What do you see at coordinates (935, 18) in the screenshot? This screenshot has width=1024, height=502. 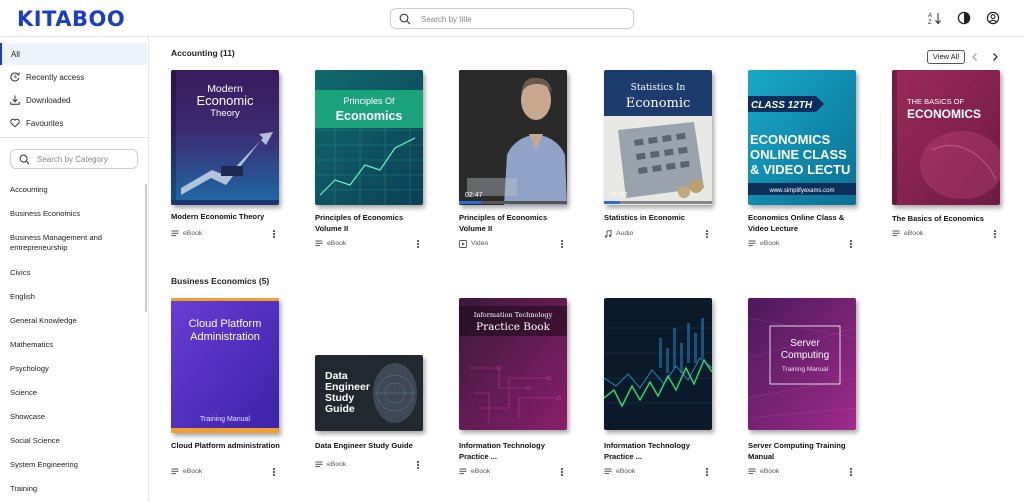 I see `sort-icon: A Z` at bounding box center [935, 18].